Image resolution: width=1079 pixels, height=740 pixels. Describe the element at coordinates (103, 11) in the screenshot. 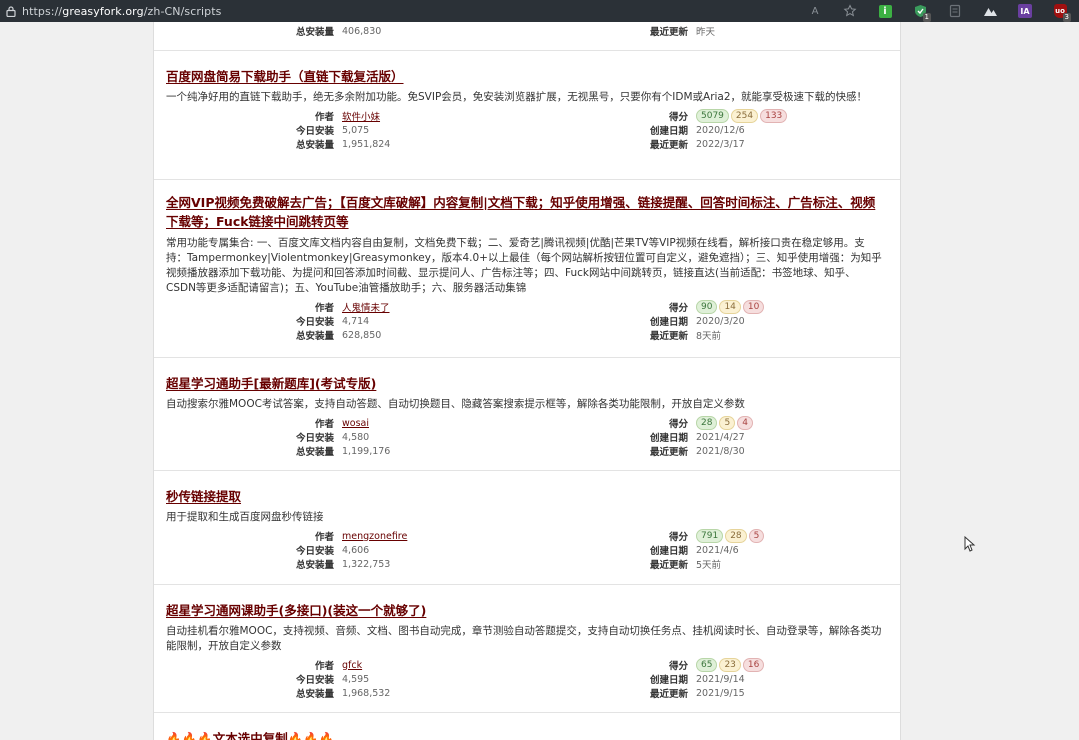

I see `url-domain: greasyfork.org` at that location.